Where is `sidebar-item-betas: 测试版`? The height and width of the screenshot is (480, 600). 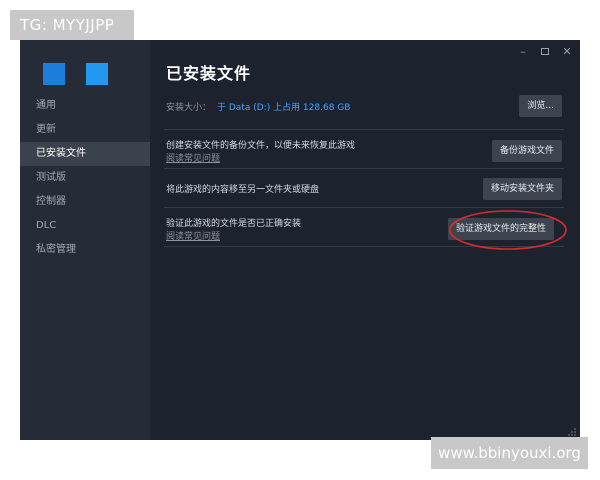
sidebar-item-betas: 测试版 is located at coordinates (85, 178).